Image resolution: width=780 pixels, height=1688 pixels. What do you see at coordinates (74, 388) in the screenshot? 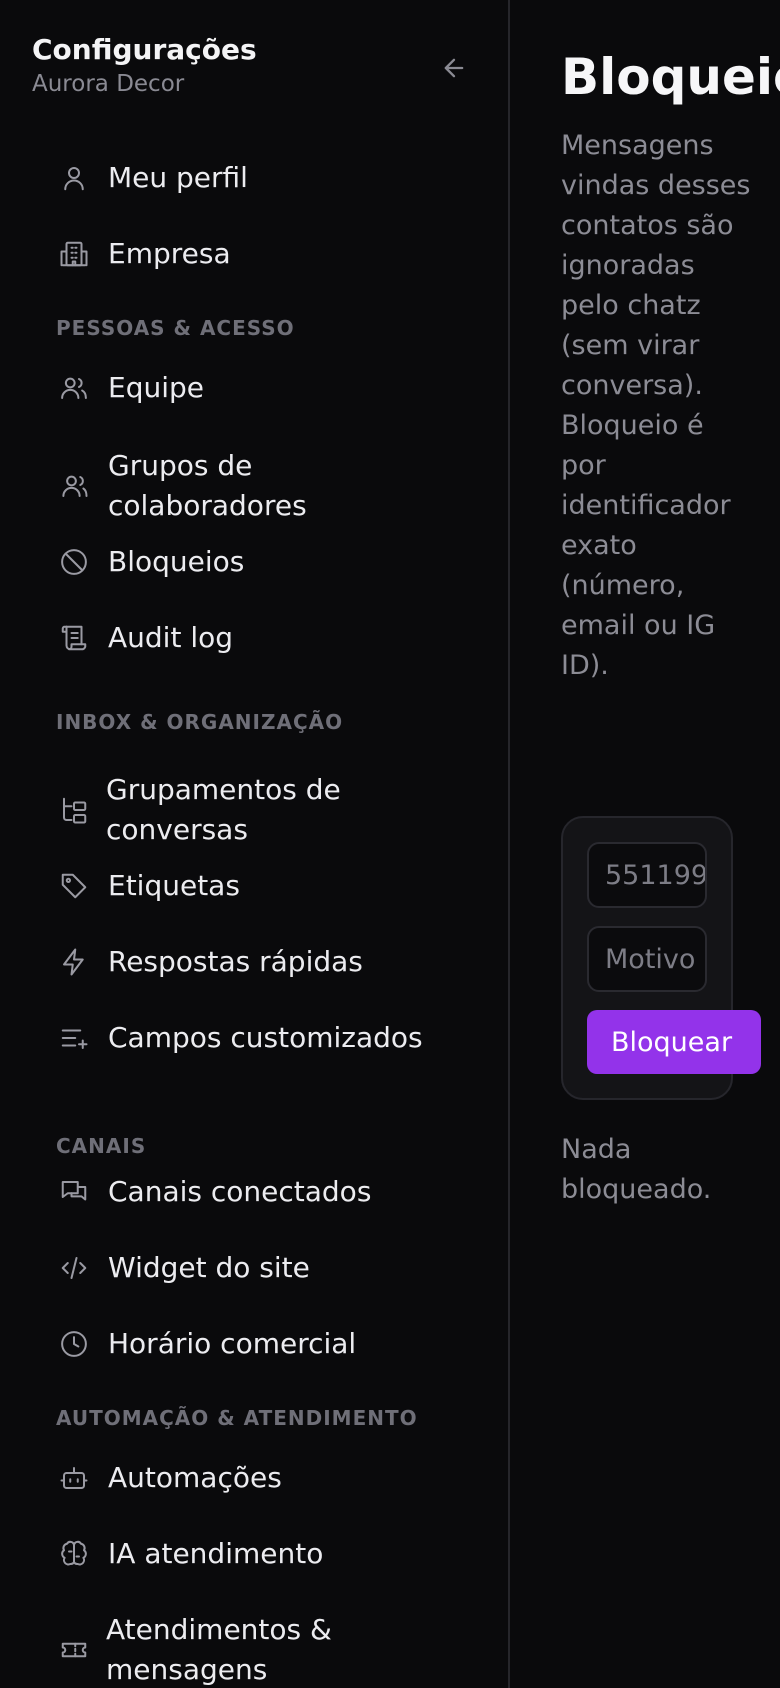
I see `users-icon` at bounding box center [74, 388].